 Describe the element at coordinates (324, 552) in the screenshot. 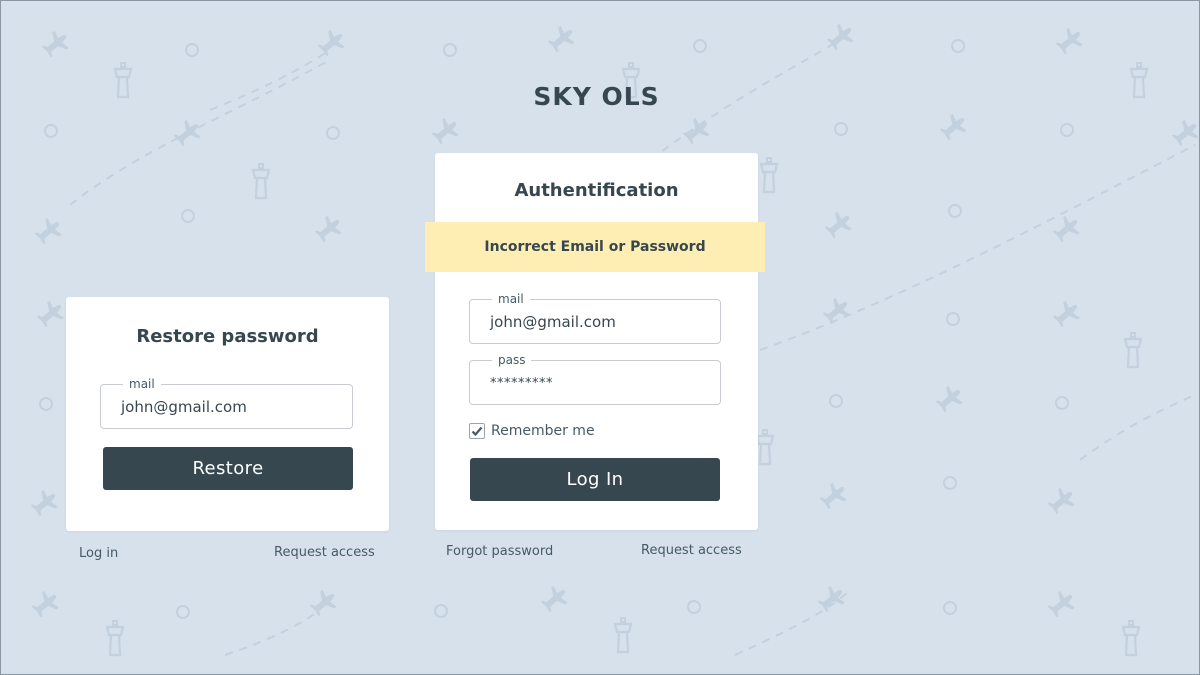

I see `restore-request-access-link: Request access` at that location.